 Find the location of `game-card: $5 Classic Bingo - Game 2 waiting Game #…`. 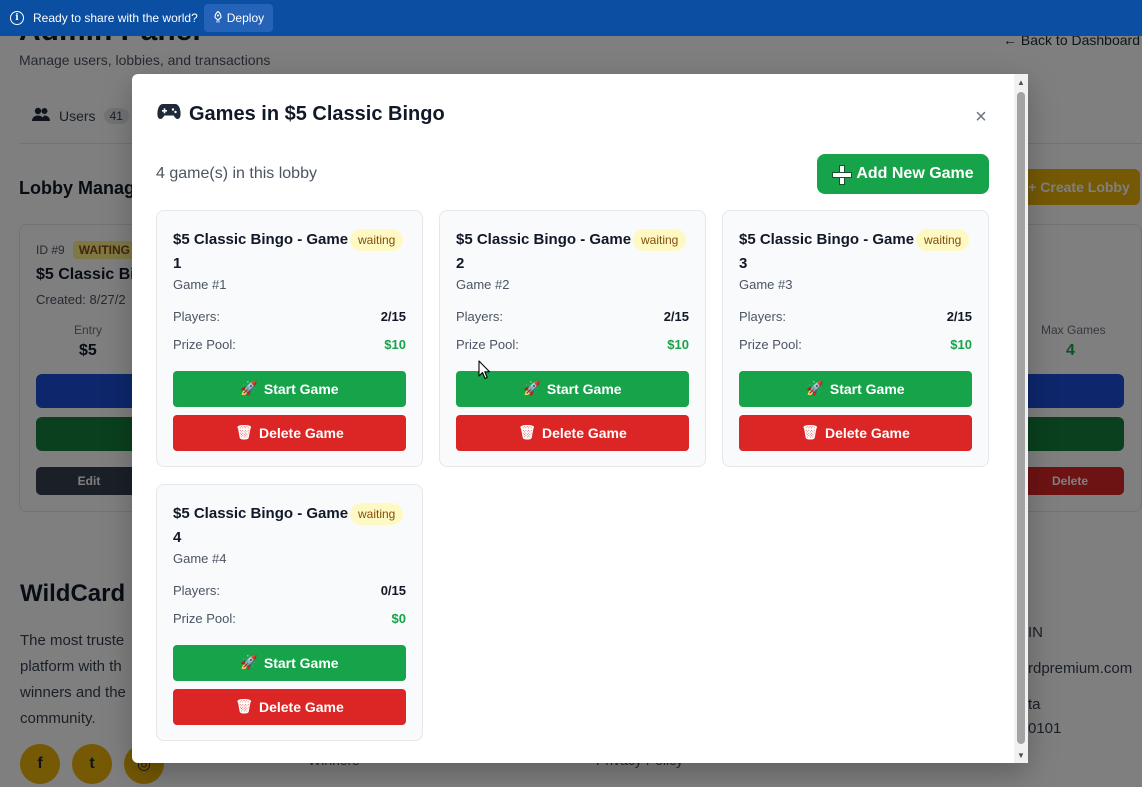

game-card: $5 Classic Bingo - Game 2 waiting Game #… is located at coordinates (572, 338).